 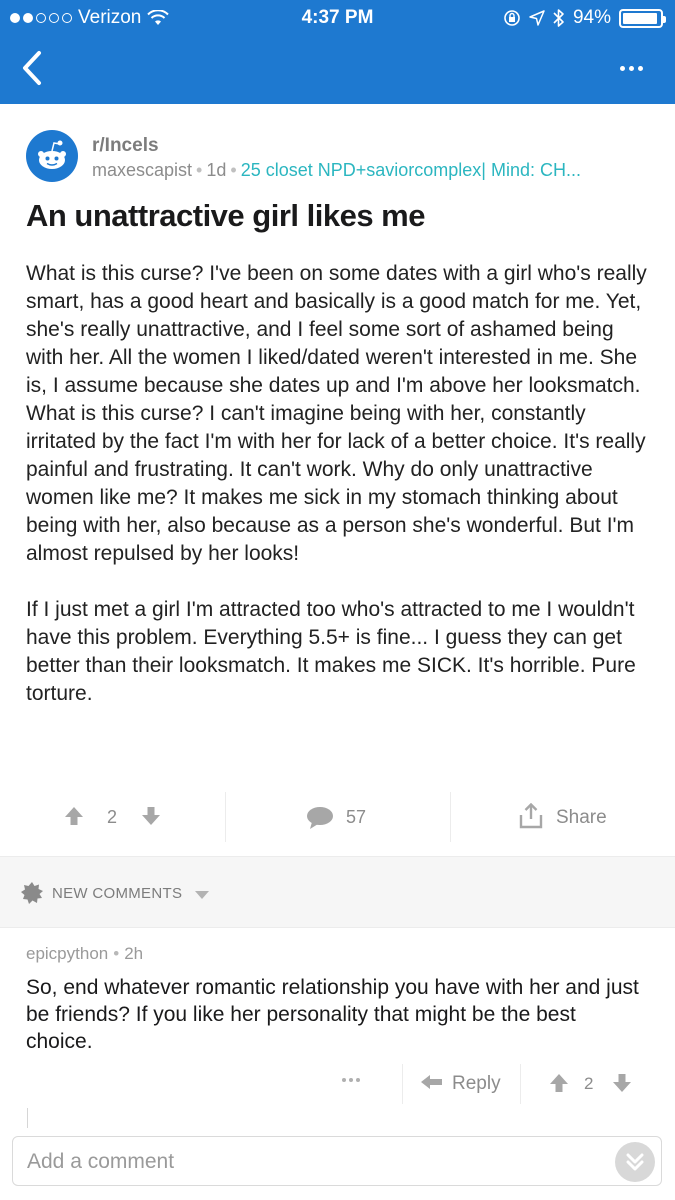 I want to click on reply-button, so click(x=432, y=1085).